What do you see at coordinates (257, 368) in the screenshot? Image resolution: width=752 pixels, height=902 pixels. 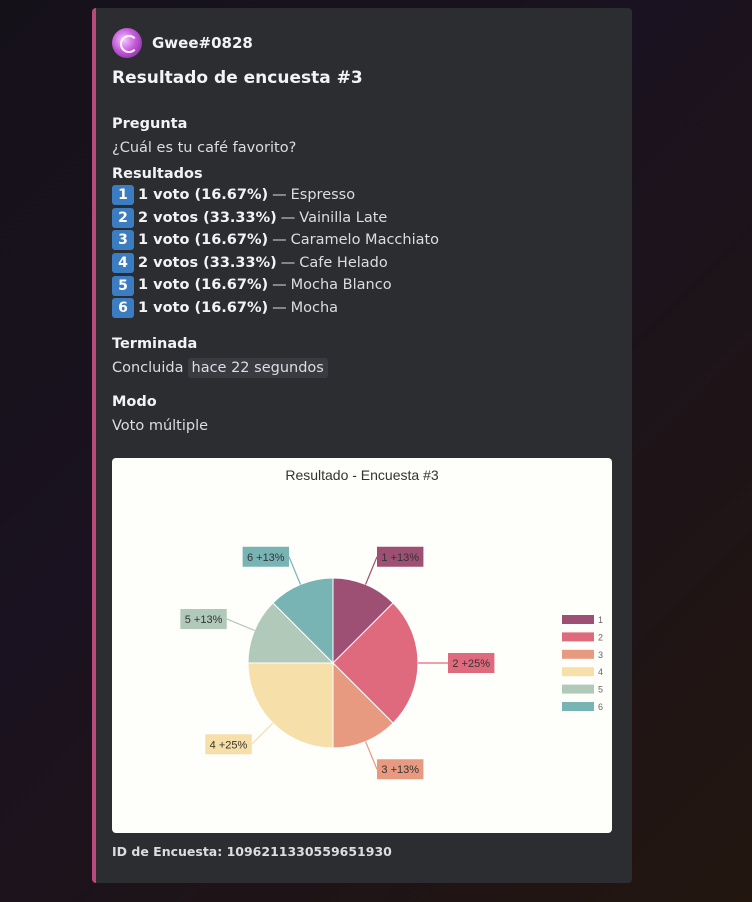 I see `ended-timestamp: hace 22 segundos` at bounding box center [257, 368].